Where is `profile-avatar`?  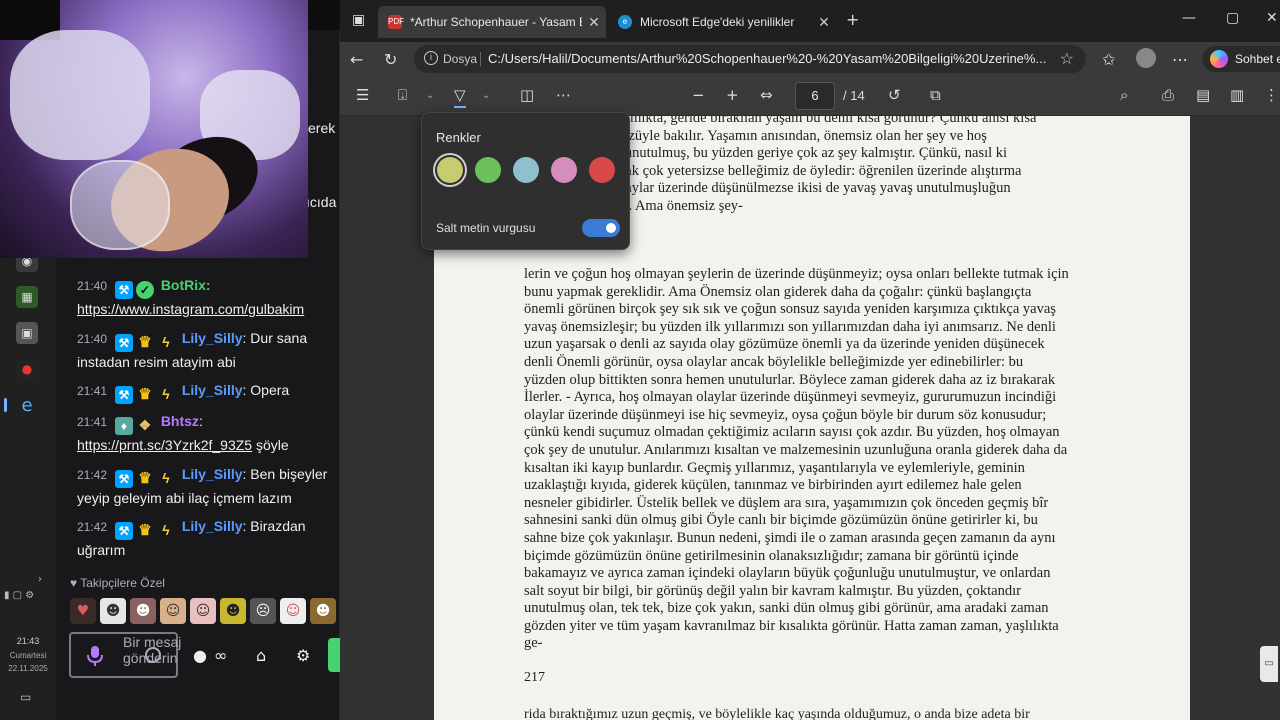 profile-avatar is located at coordinates (1146, 58).